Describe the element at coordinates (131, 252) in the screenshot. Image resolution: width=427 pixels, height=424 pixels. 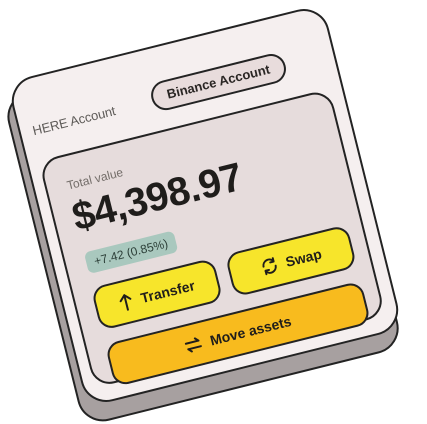
I see `change-badge: +7.42 (0.85%)` at that location.